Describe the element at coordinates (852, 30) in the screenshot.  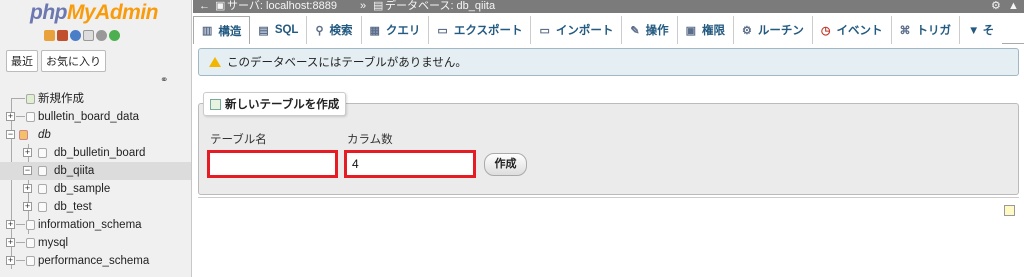
I see `tab-events: ◷ イベント` at that location.